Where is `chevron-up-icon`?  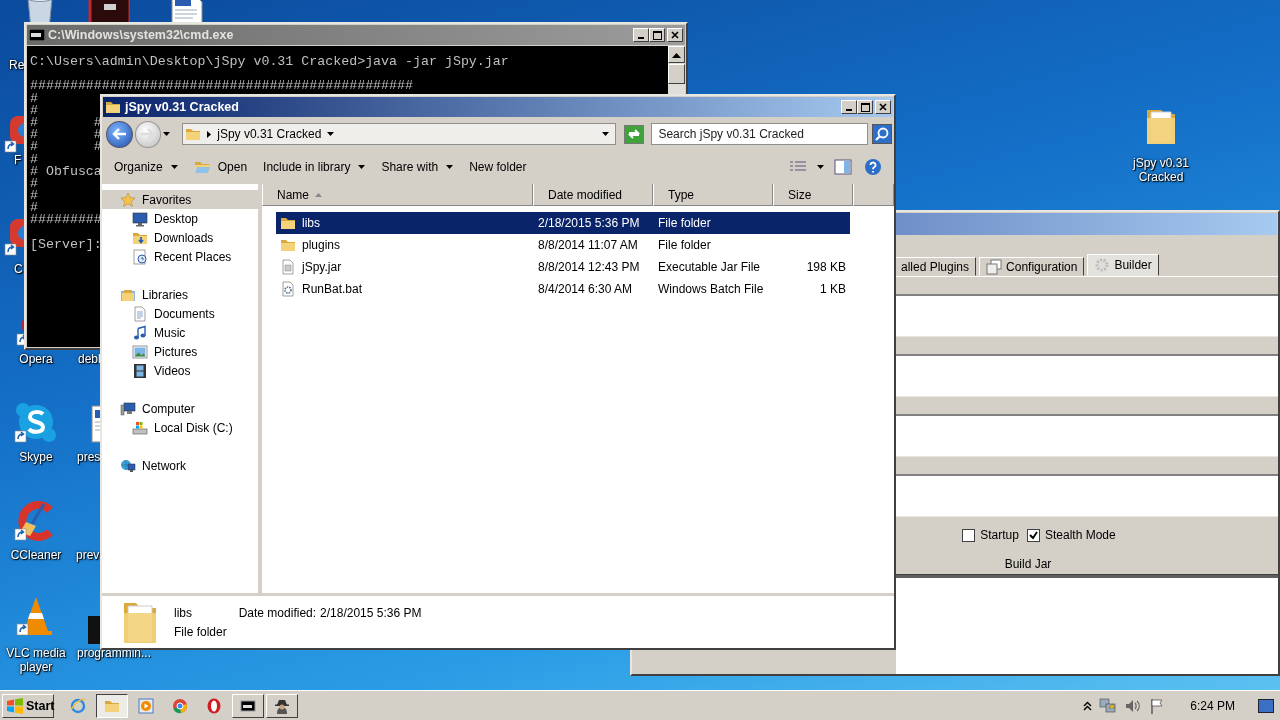 chevron-up-icon is located at coordinates (1088, 705).